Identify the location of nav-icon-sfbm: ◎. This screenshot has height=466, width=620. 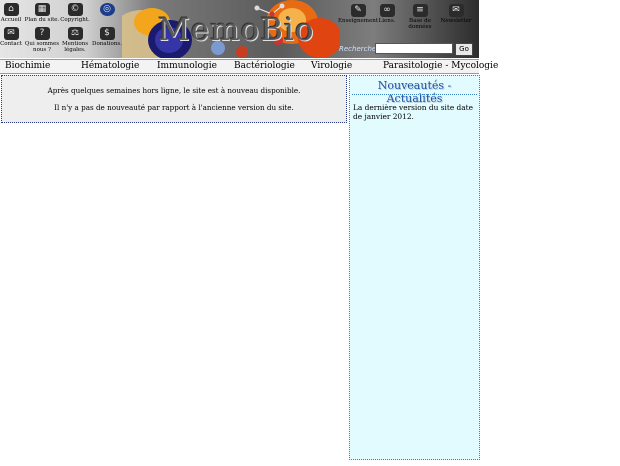
(107, 9).